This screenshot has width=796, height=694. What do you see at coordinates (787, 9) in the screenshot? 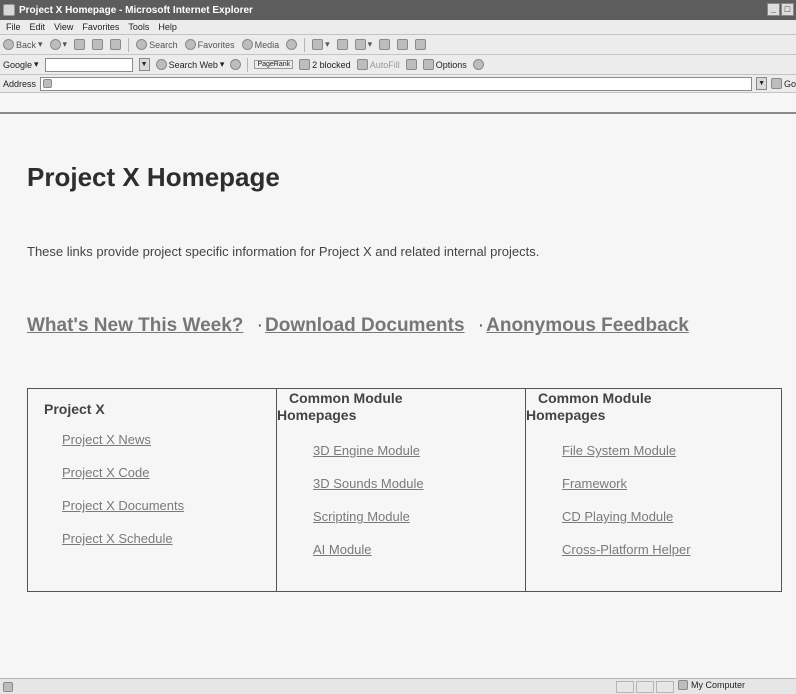
I see `maximize-button: □` at bounding box center [787, 9].